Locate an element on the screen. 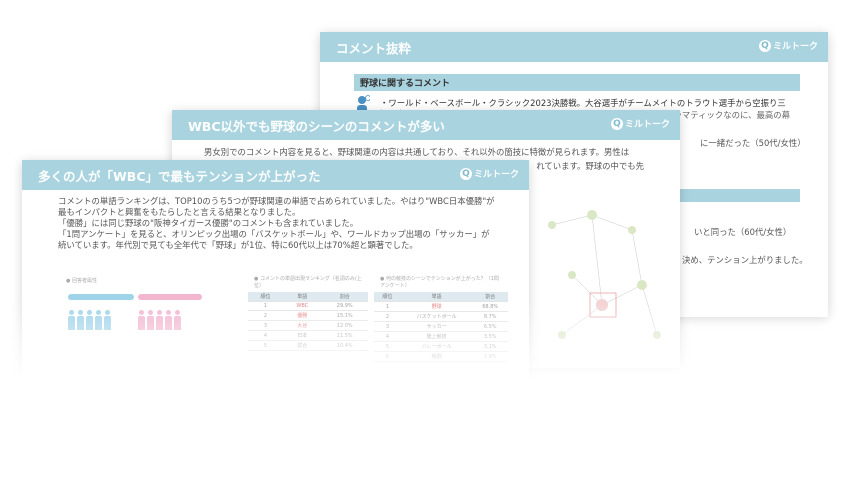  slide-title: WBC以外でも野球のシーンのコメントが多い is located at coordinates (316, 126).